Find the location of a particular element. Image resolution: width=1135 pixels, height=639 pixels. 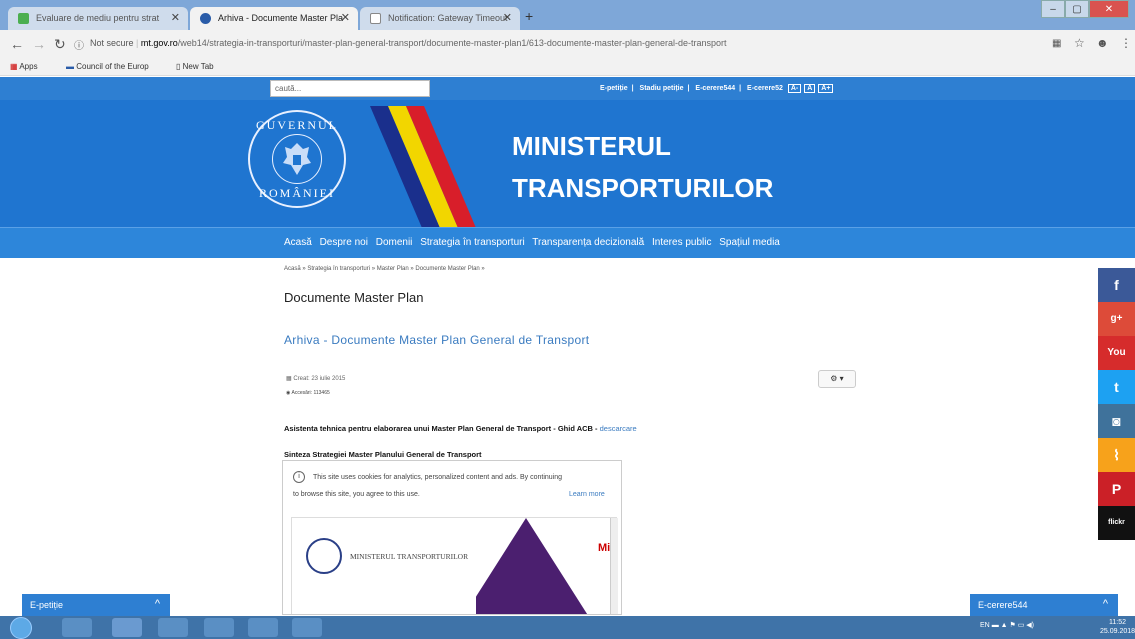

close-window-icon: ✕ is located at coordinates (1109, 9).